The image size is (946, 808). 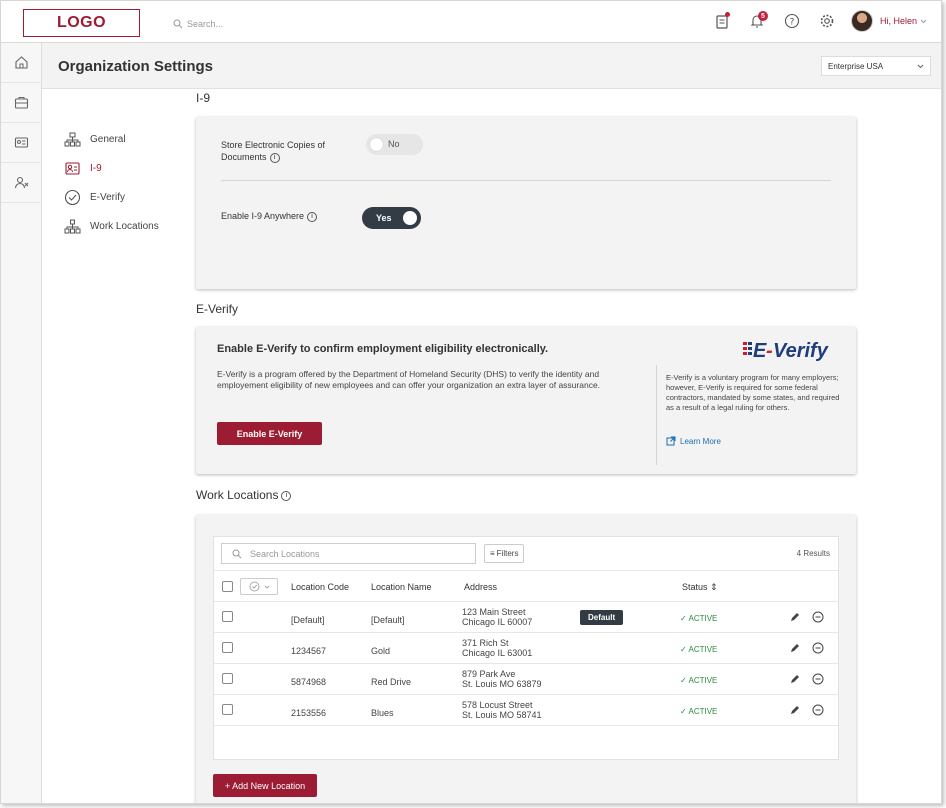 What do you see at coordinates (269, 433) in the screenshot?
I see `enable-everify-button: Enable E-Verify` at bounding box center [269, 433].